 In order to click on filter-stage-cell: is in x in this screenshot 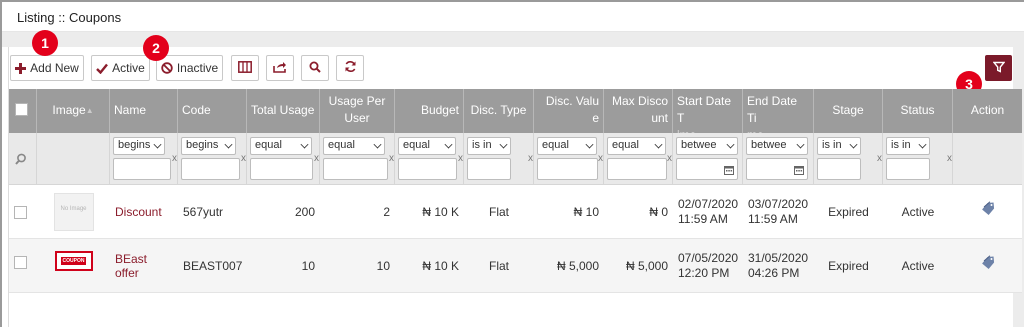, I will do `click(848, 159)`.